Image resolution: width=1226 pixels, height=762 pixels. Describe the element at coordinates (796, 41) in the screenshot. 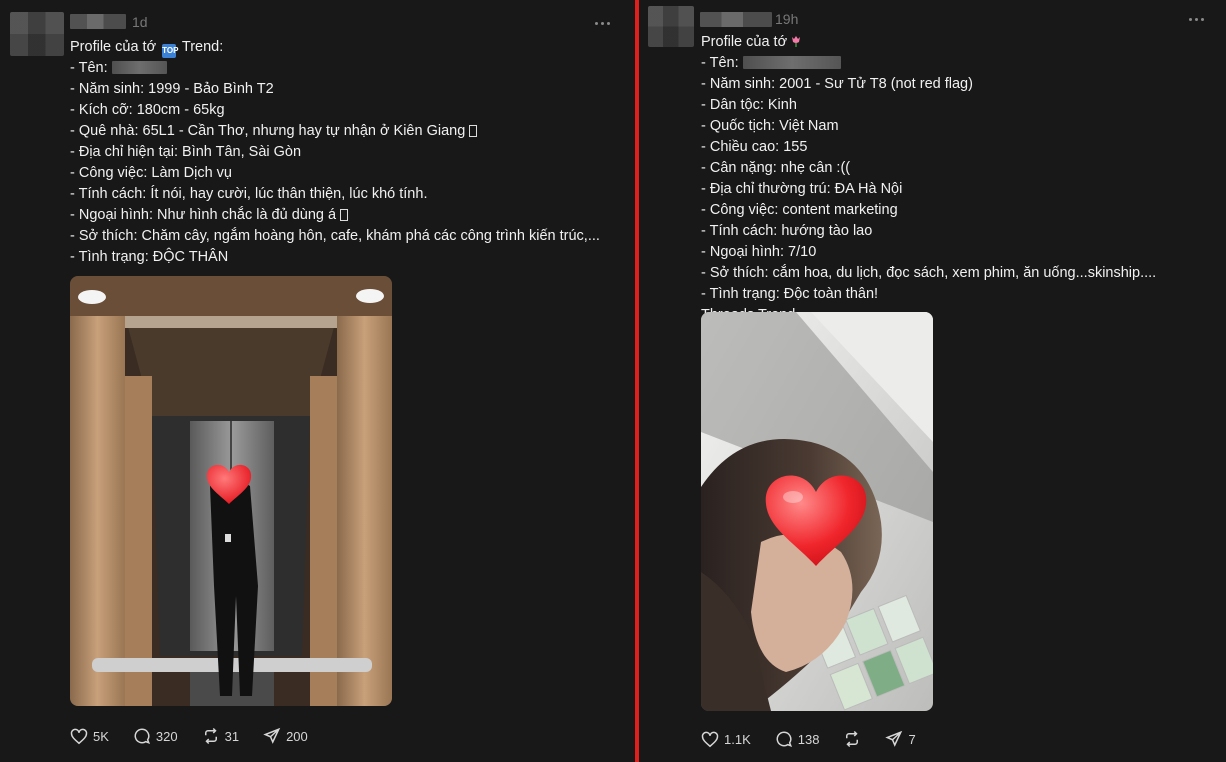

I see `tulip-icon` at that location.